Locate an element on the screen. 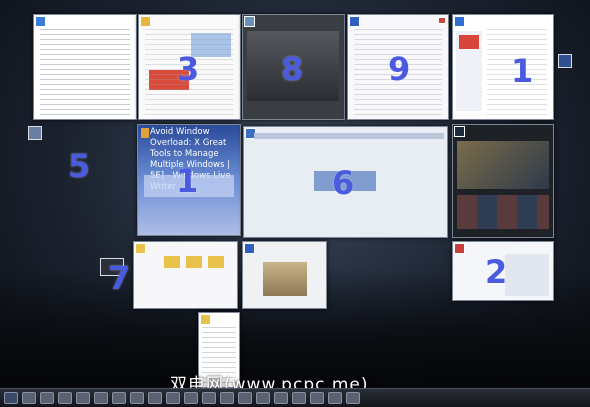 This screenshot has height=407, width=590. window-thumbnail-calendar: 1 is located at coordinates (503, 67).